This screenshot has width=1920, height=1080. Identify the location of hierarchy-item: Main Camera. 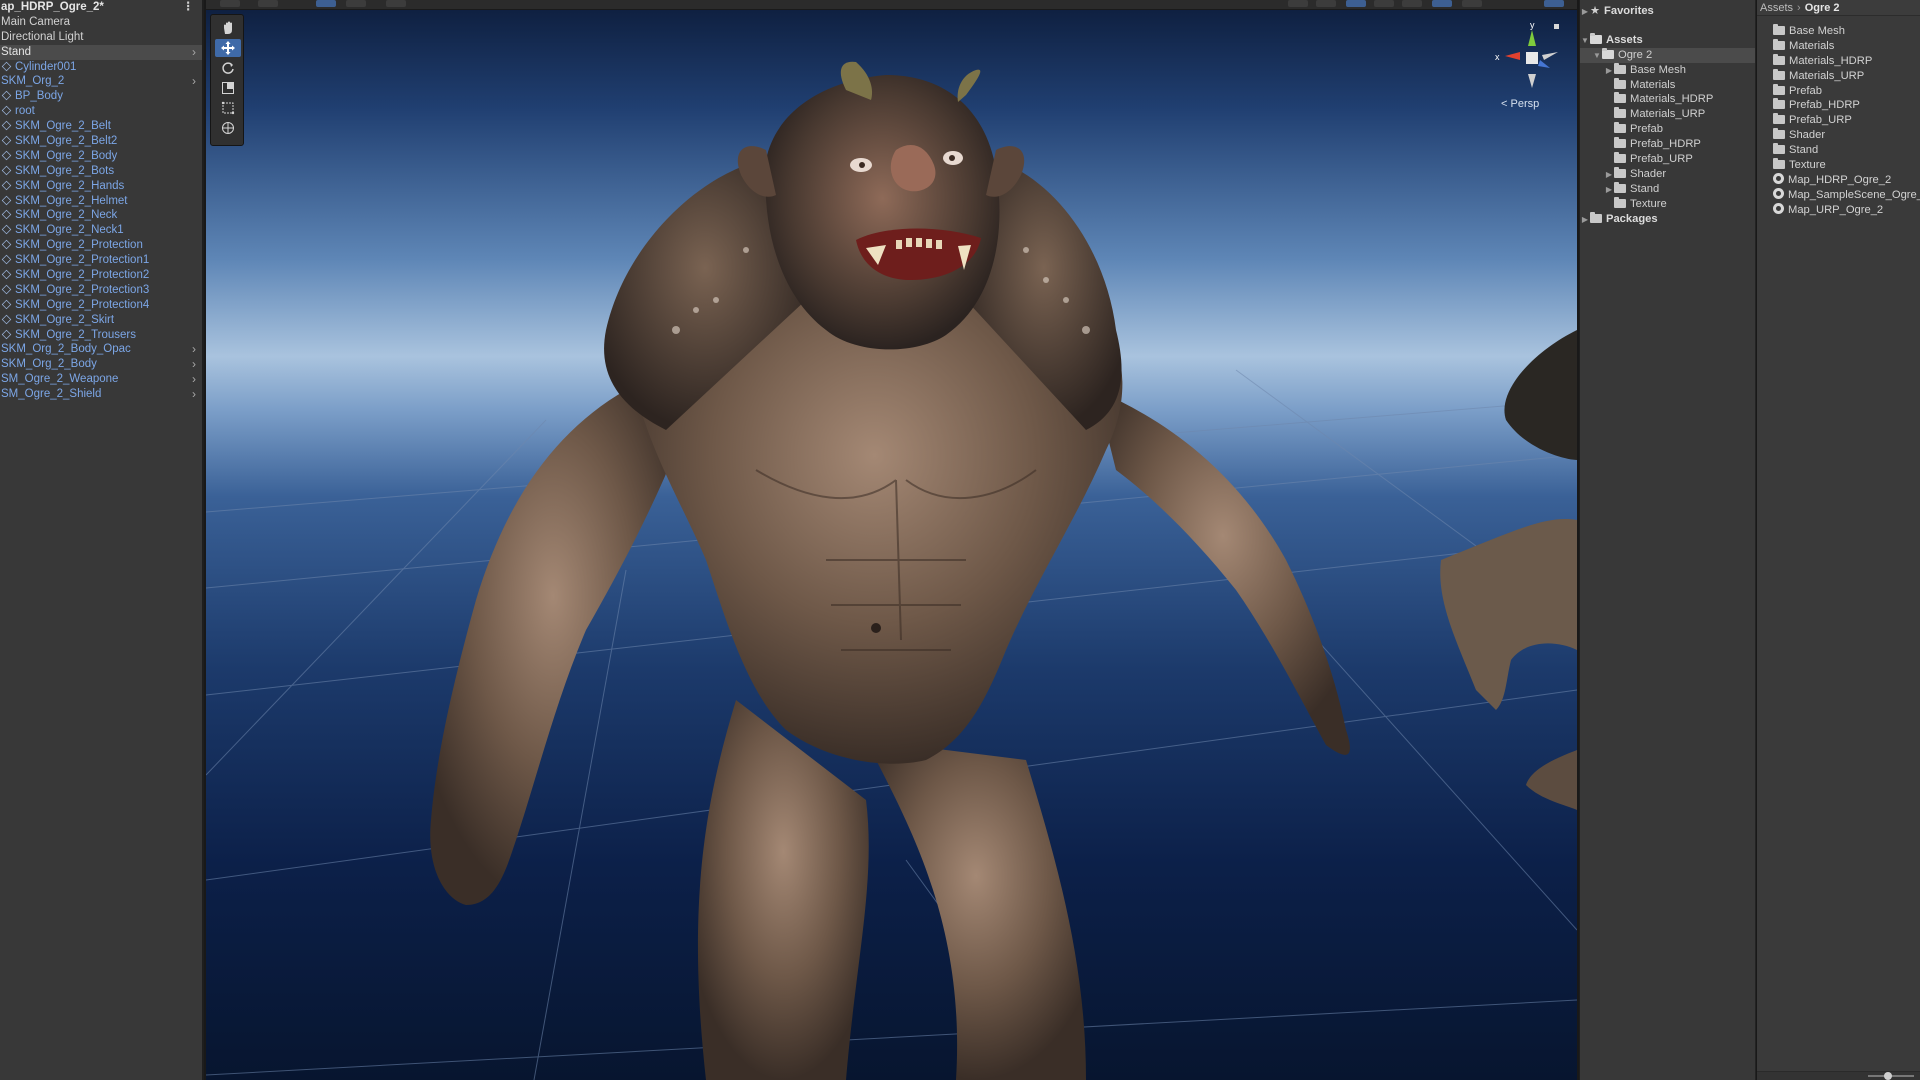
(101, 22).